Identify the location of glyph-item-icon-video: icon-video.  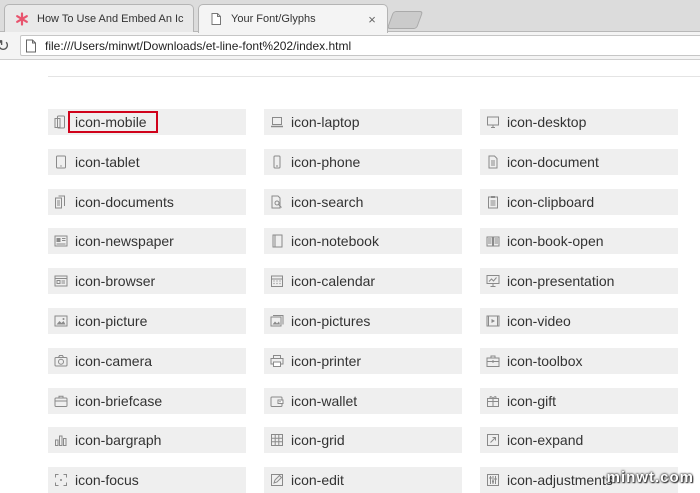
(579, 321).